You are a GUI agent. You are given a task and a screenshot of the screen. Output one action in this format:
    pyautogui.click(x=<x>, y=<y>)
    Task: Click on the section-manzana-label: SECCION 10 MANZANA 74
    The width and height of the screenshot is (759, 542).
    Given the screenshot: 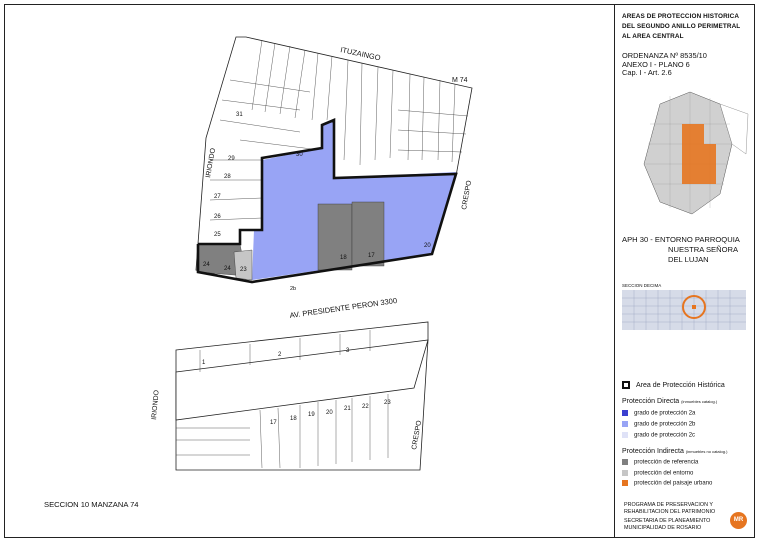 What is the action you would take?
    pyautogui.click(x=91, y=504)
    